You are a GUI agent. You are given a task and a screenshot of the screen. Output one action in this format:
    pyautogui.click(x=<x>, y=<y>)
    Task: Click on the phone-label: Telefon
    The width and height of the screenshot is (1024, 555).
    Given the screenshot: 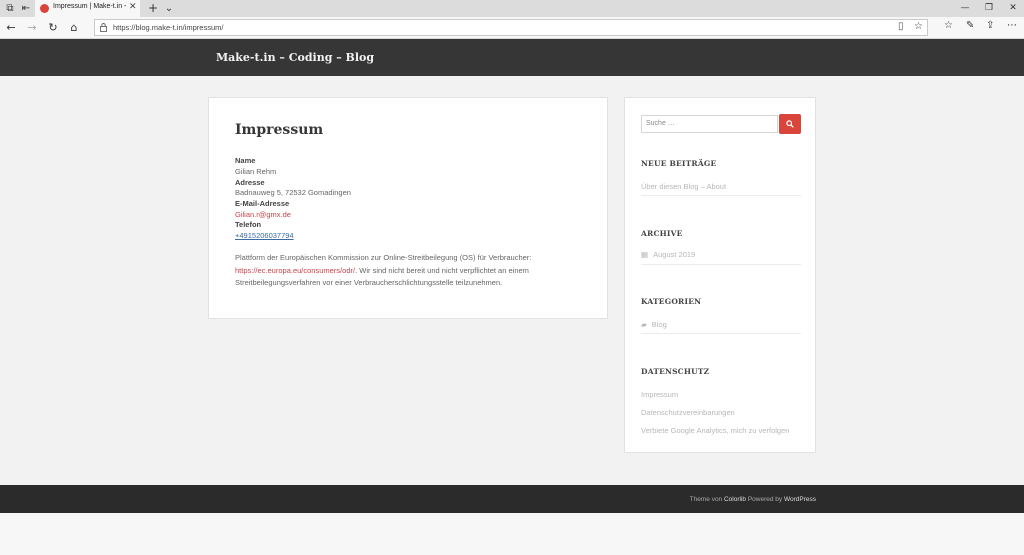 What is the action you would take?
    pyautogui.click(x=248, y=224)
    